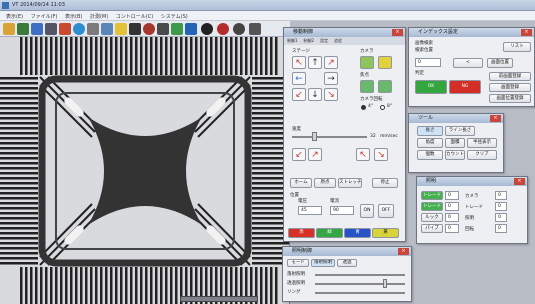 This screenshot has width=535, height=304. I want to click on light-row2-value: 0, so click(452, 206).